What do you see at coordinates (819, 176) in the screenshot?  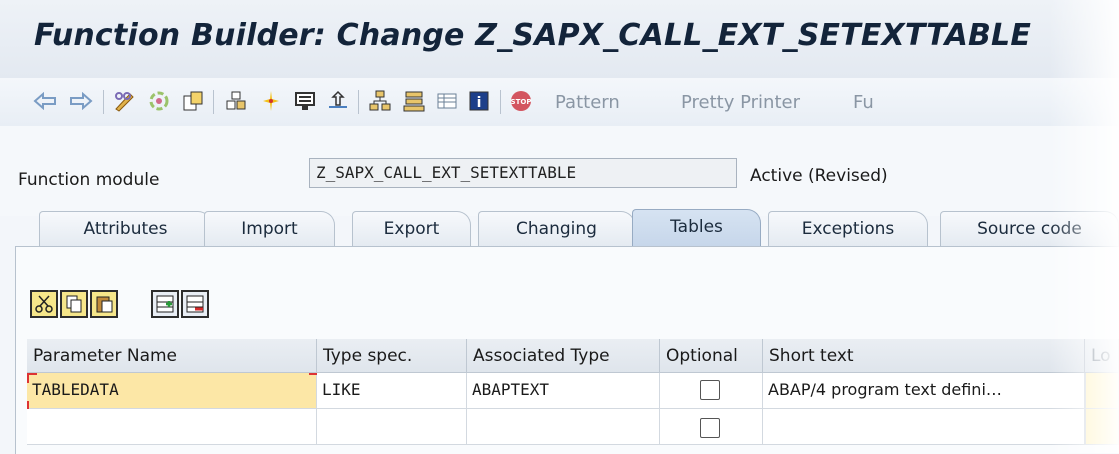 I see `status-text: Active (Revised)` at bounding box center [819, 176].